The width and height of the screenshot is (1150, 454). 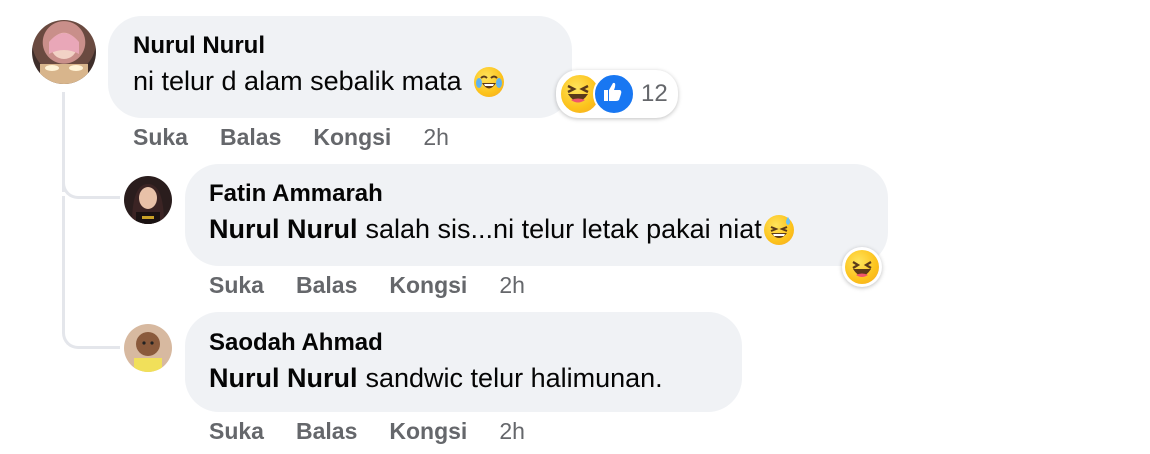 I want to click on comment-text: ni telur d alam sebalik mata, so click(x=318, y=81).